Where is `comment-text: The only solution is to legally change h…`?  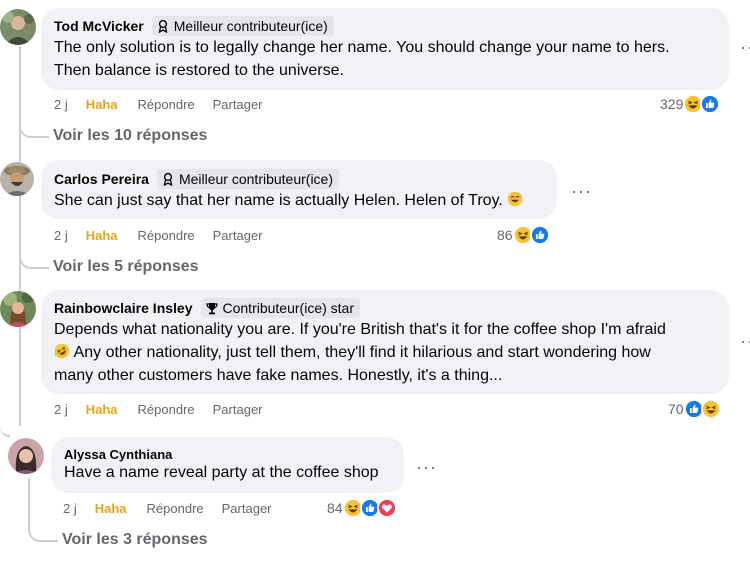
comment-text: The only solution is to legally change h… is located at coordinates (385, 59).